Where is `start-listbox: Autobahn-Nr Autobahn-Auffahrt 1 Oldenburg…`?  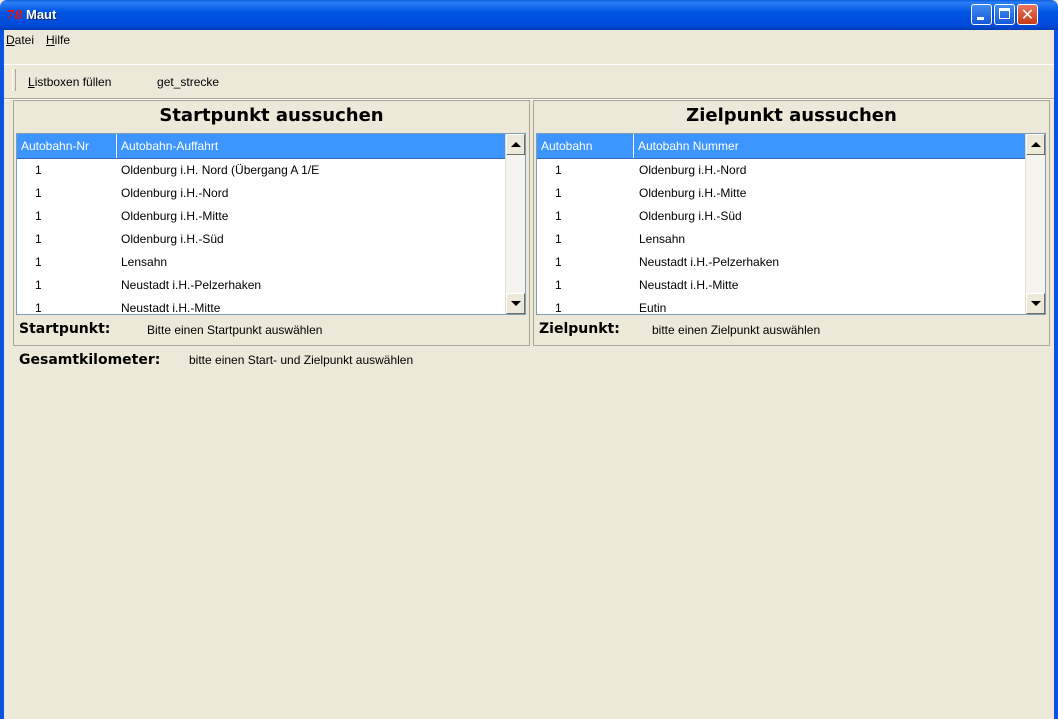 start-listbox: Autobahn-Nr Autobahn-Auffahrt 1 Oldenburg… is located at coordinates (271, 224).